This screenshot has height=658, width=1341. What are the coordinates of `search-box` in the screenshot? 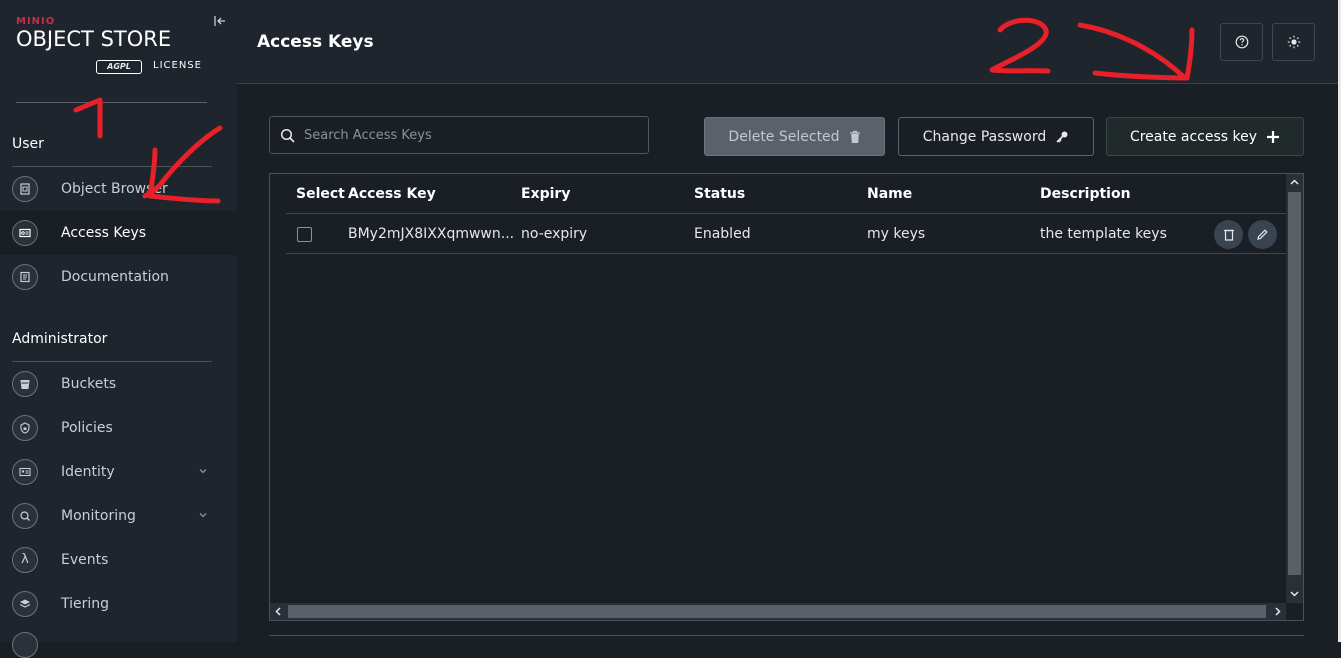 It's located at (459, 135).